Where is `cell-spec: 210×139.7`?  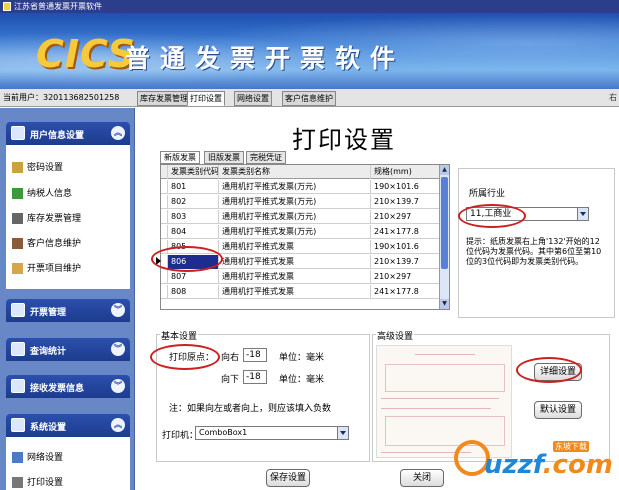 cell-spec: 210×139.7 is located at coordinates (406, 262).